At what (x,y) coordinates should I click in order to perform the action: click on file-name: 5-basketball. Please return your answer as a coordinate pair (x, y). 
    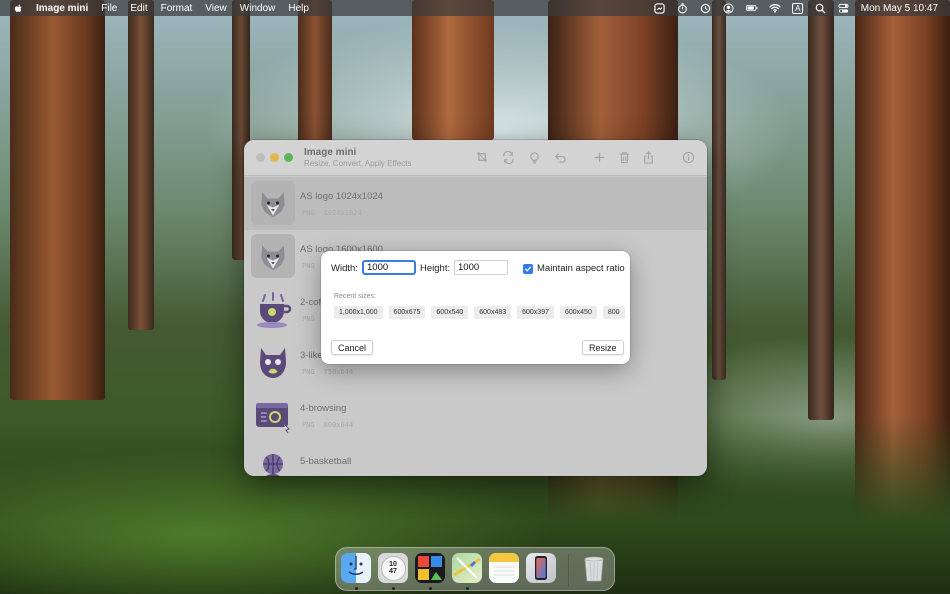
    Looking at the image, I should click on (326, 461).